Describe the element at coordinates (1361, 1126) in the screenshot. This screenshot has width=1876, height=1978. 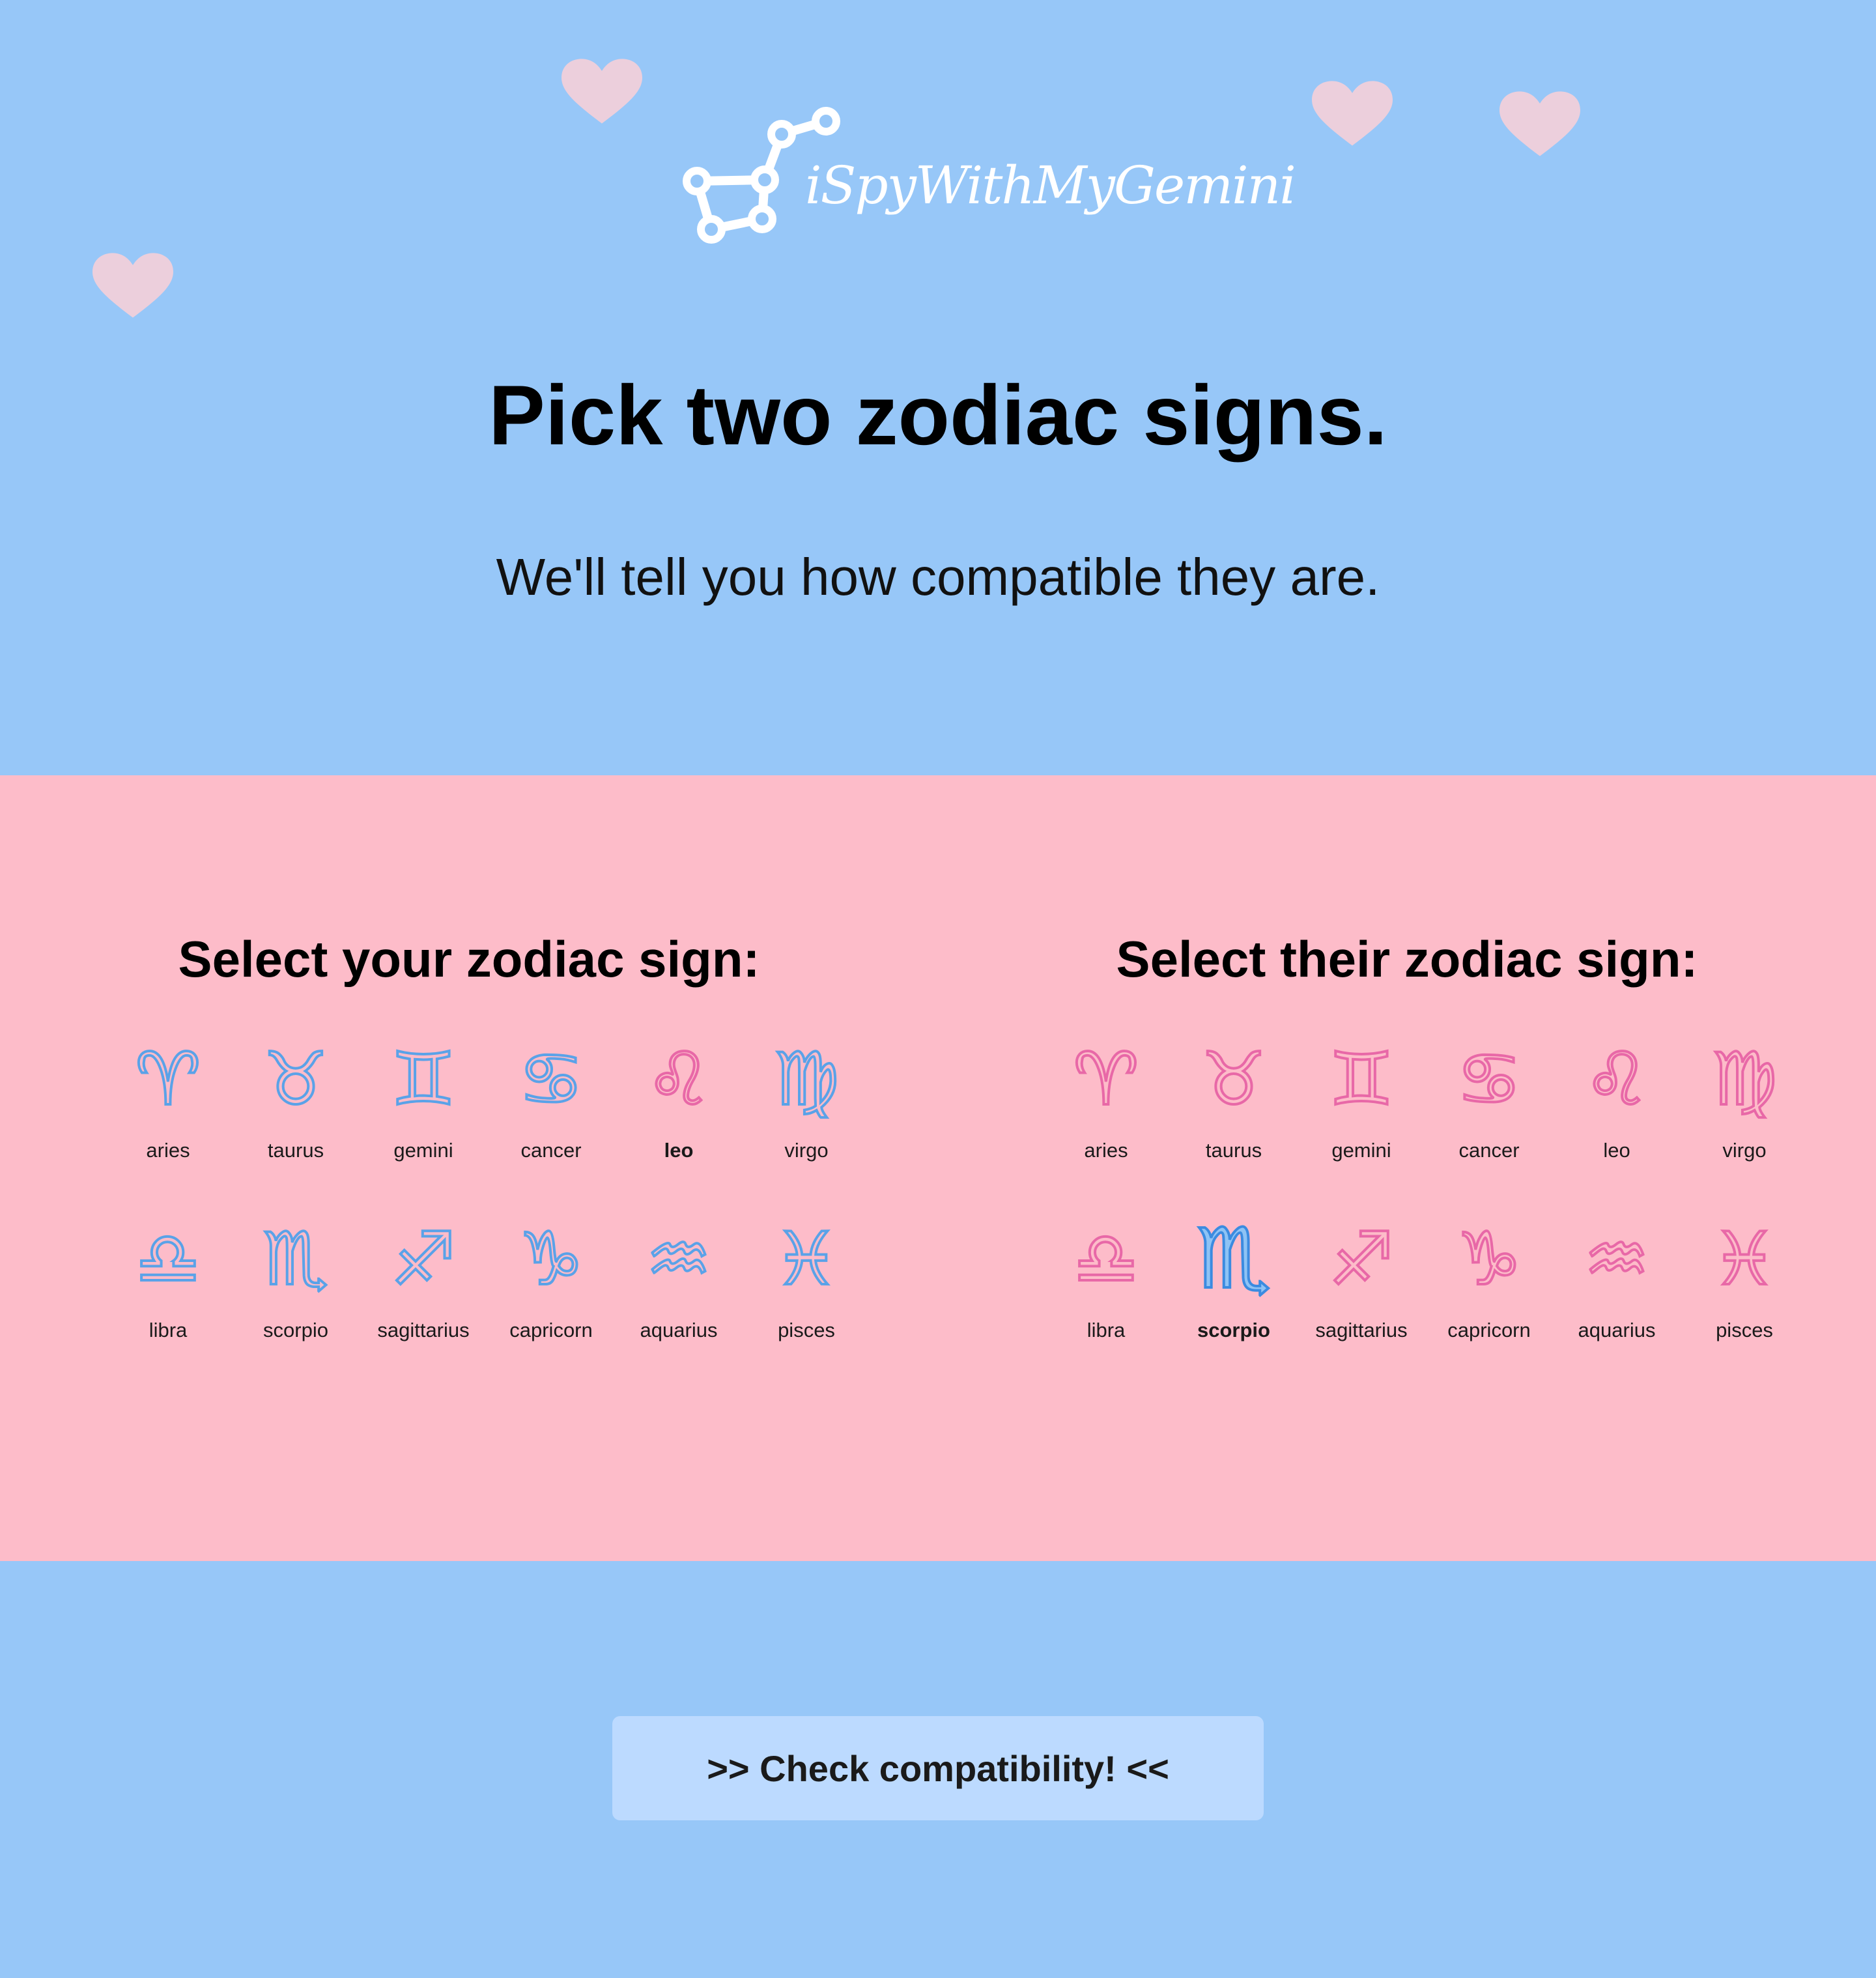
I see `their-sign-gemini: ♊︎ gemini` at that location.